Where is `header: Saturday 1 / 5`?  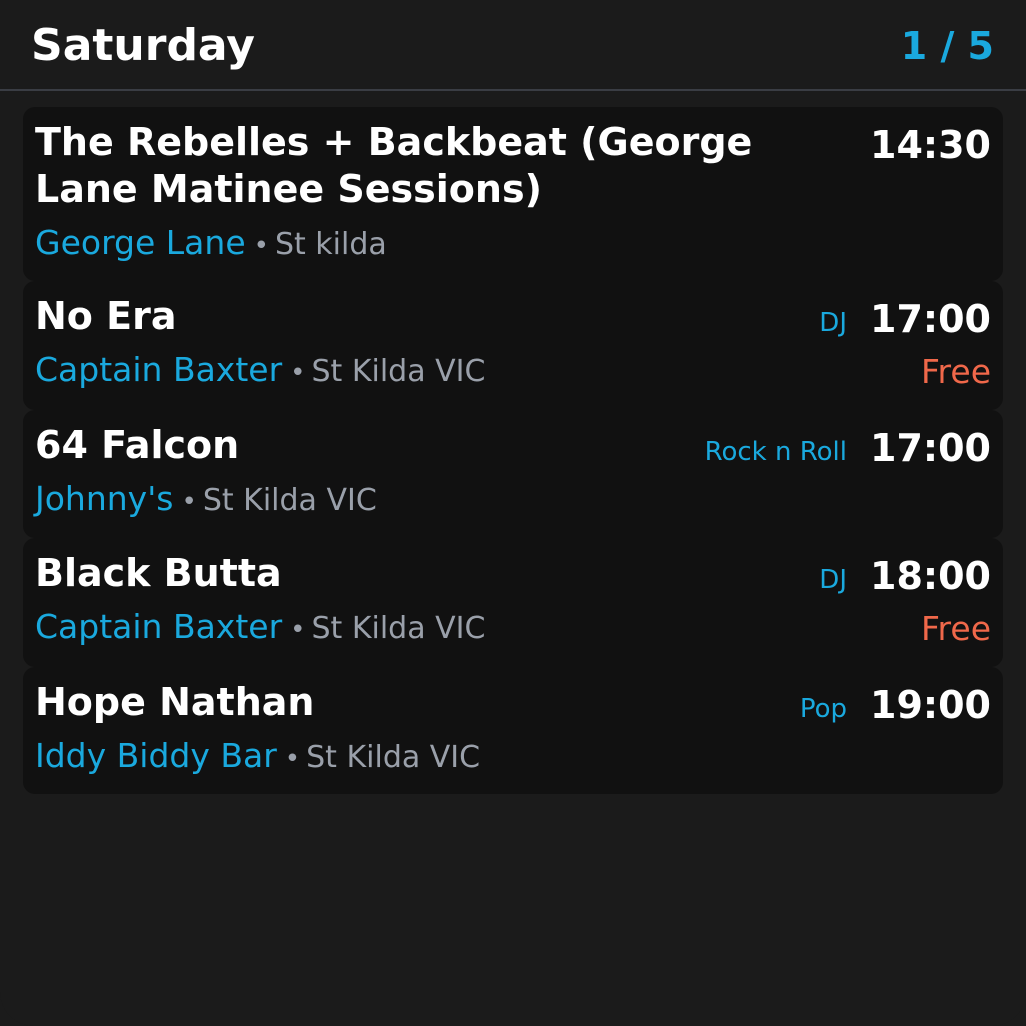
header: Saturday 1 / 5 is located at coordinates (513, 45).